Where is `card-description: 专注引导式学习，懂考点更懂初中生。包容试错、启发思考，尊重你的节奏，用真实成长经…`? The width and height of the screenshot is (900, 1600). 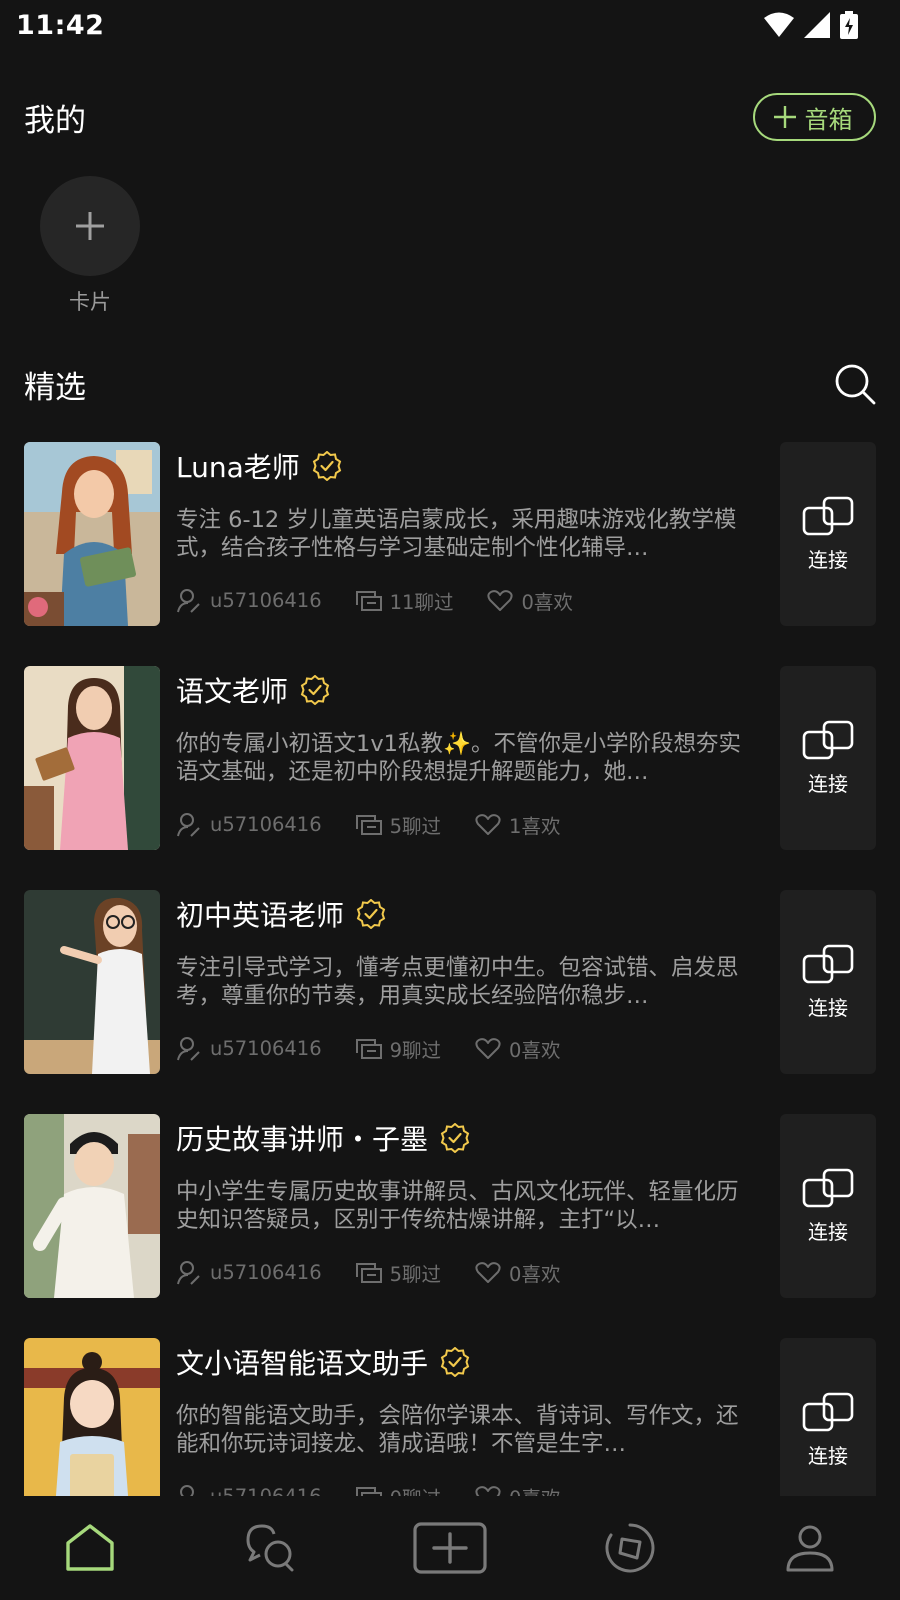
card-description: 专注引导式学习，懂考点更懂初中生。包容试错、启发思考，尊重你的节奏，用真实成长经… is located at coordinates (457, 982).